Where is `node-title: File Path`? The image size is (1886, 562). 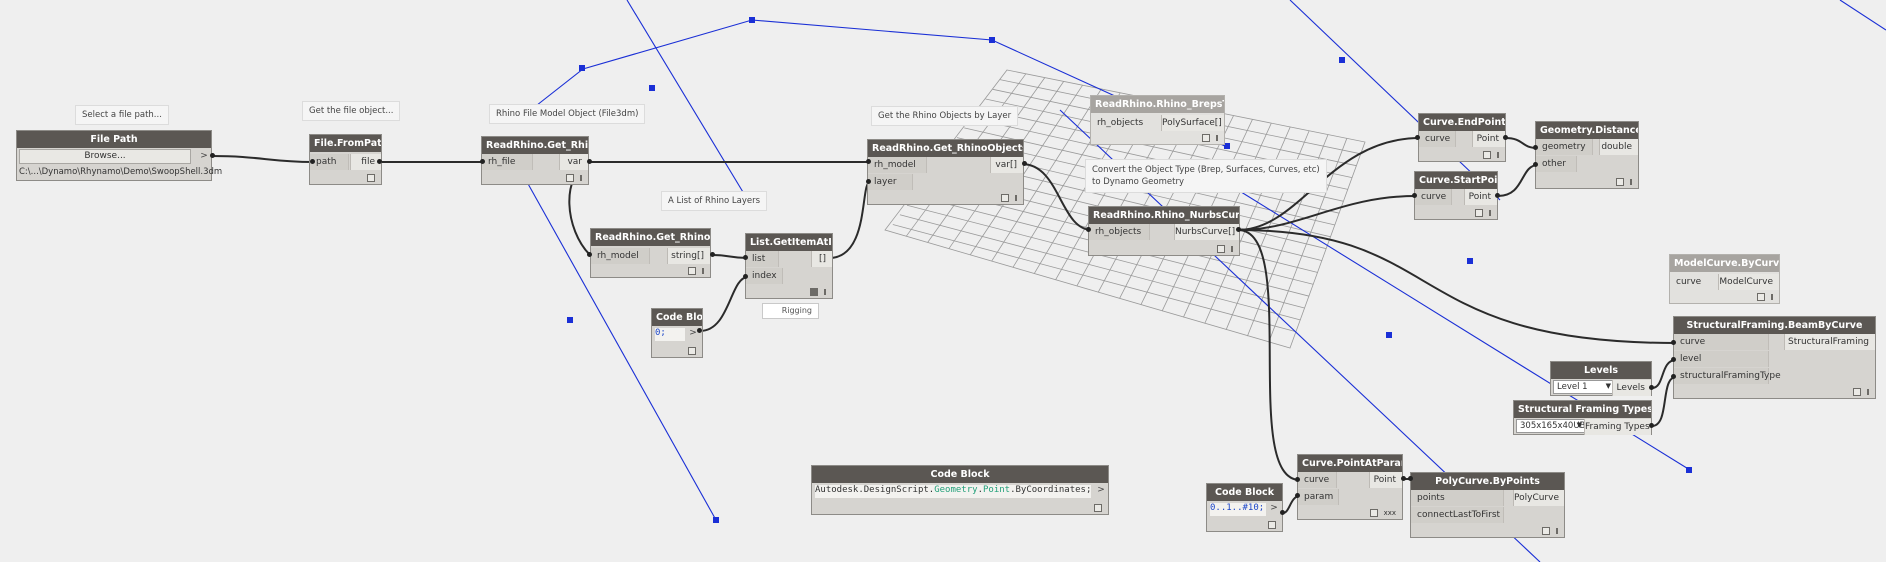
node-title: File Path is located at coordinates (114, 139).